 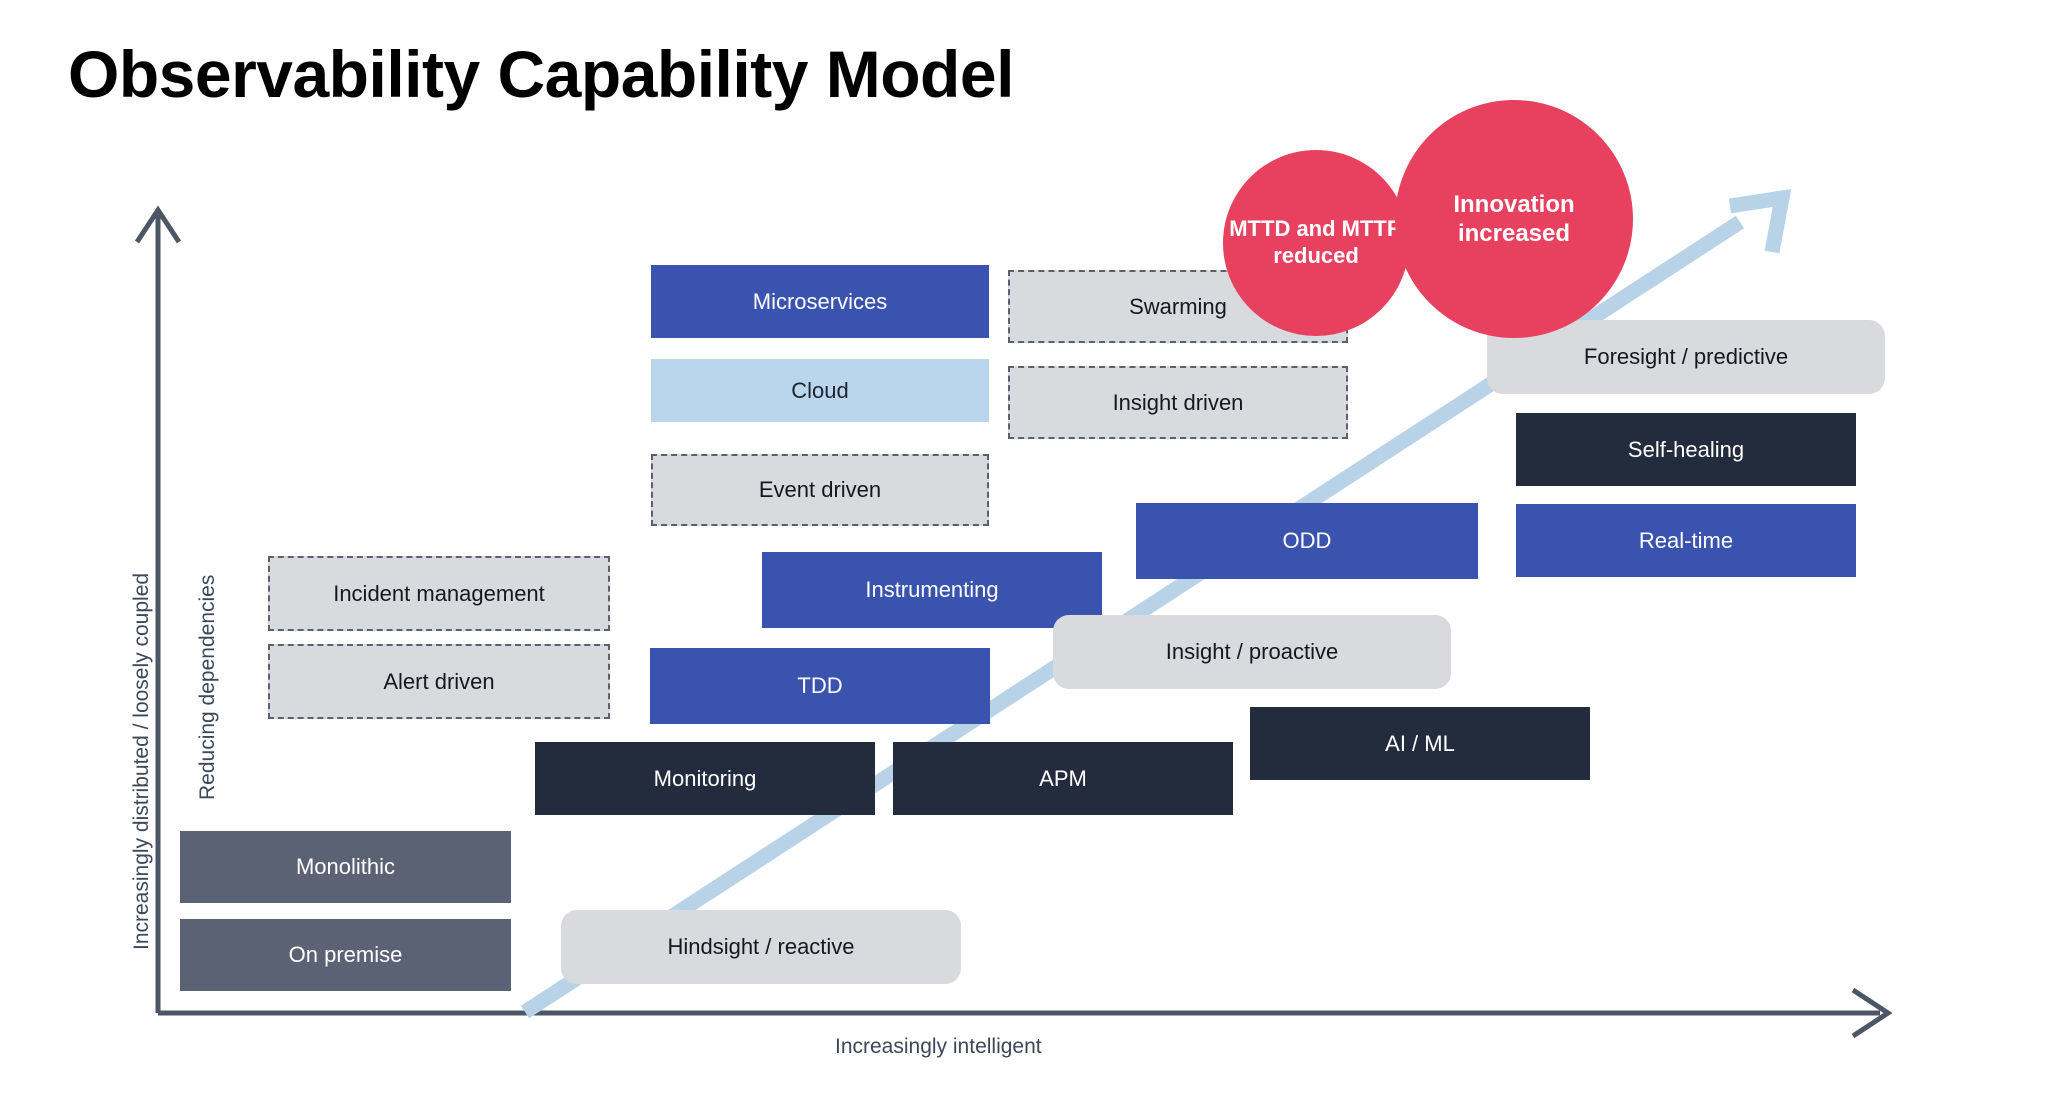 I want to click on node-insight-driven: Insight driven, so click(x=1178, y=402).